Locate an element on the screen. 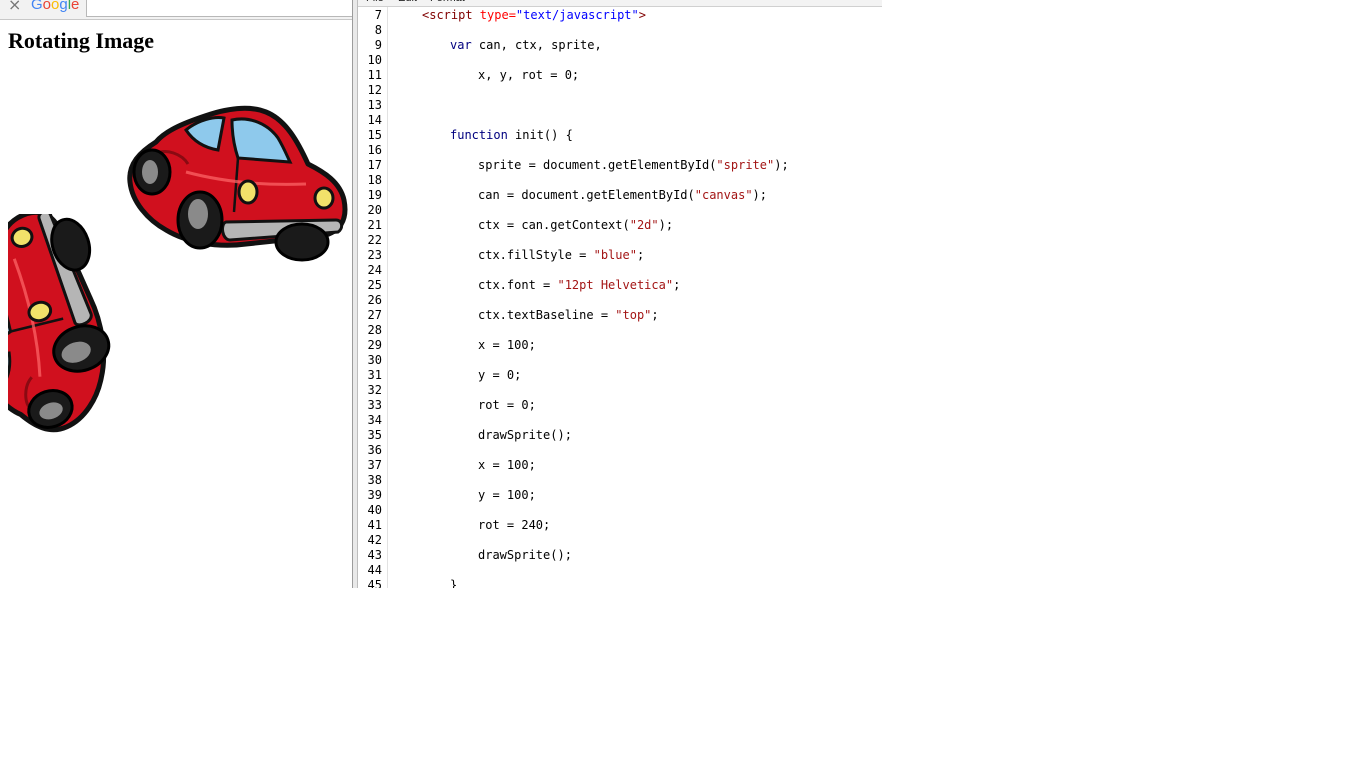 This screenshot has height=768, width=1366. google-logo: Google is located at coordinates (55, 7).